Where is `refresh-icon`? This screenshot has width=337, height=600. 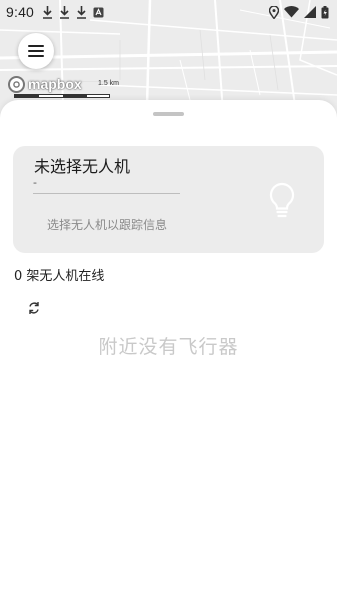
refresh-icon is located at coordinates (34, 308).